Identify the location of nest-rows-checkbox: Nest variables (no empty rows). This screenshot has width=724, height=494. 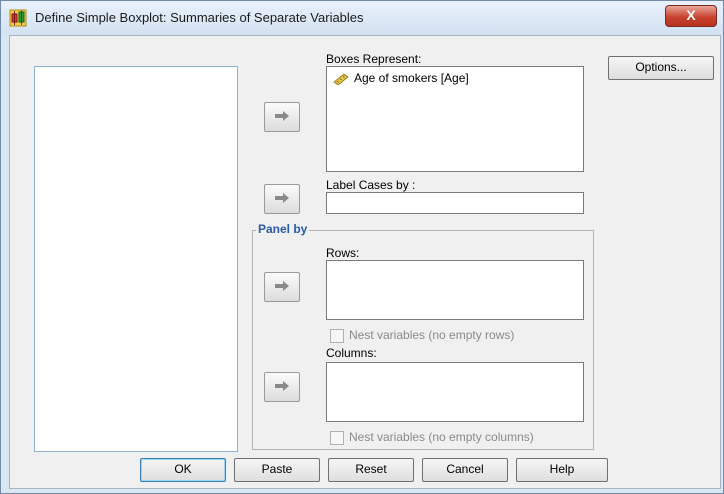
(422, 335).